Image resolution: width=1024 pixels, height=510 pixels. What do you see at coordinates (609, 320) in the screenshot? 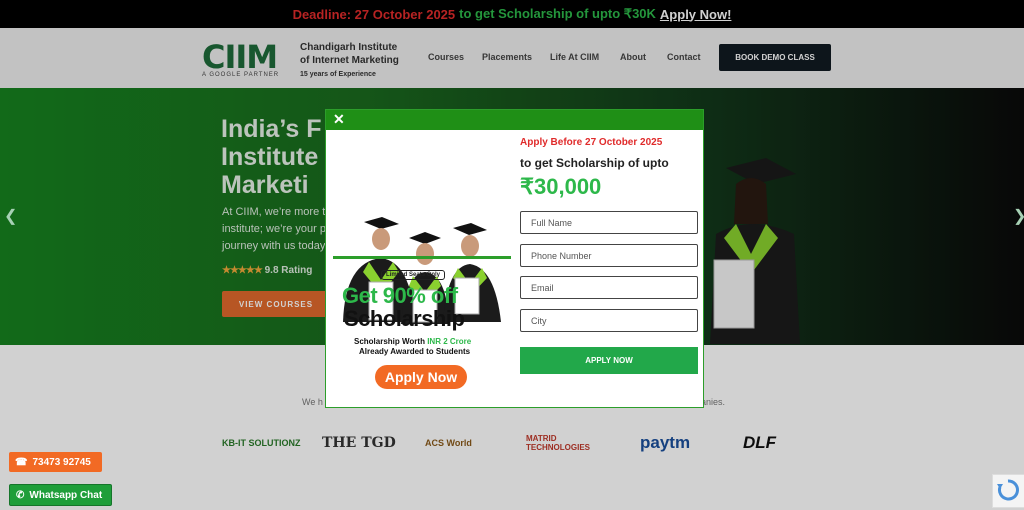
I see `city-field` at bounding box center [609, 320].